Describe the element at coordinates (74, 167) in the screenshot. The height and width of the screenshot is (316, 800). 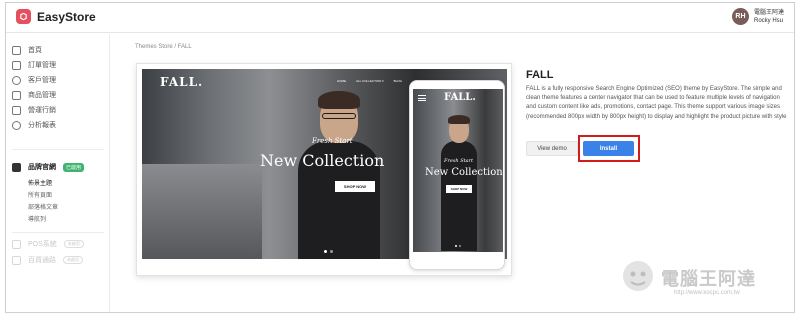
I see `status-badge: 已啟用` at that location.